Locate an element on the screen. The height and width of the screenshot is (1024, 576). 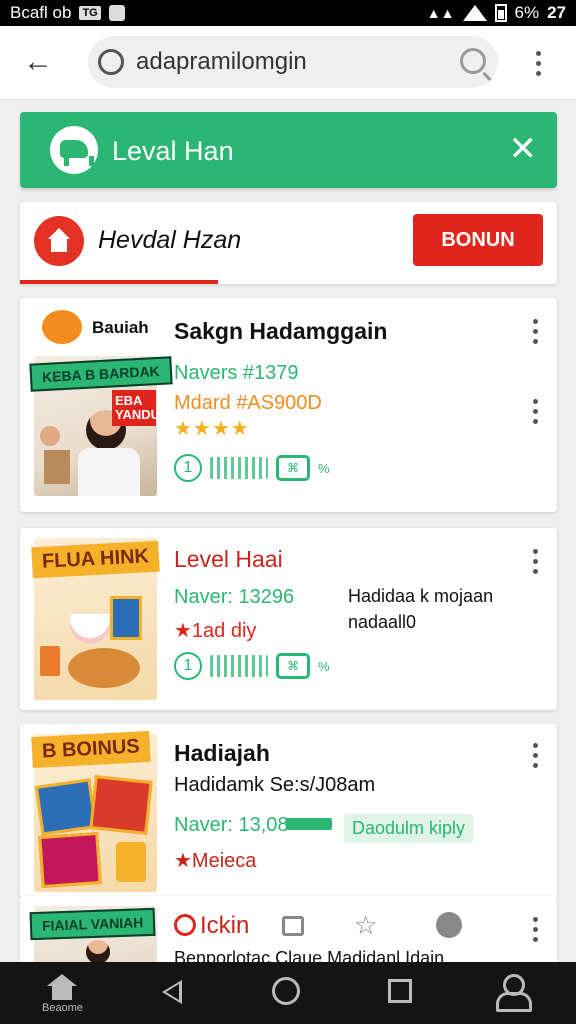
nav-profile-button is located at coordinates (514, 993).